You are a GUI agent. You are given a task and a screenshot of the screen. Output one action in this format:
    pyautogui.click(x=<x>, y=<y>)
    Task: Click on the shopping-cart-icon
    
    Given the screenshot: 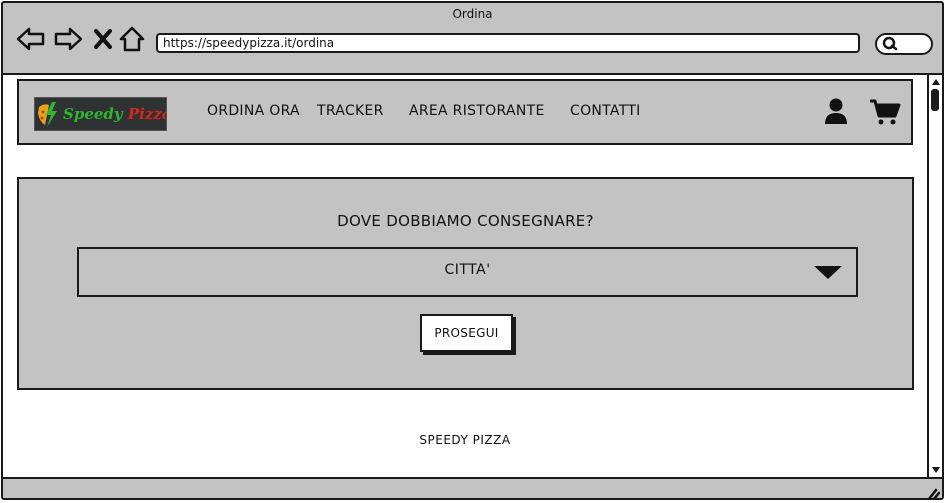 What is the action you would take?
    pyautogui.click(x=885, y=112)
    